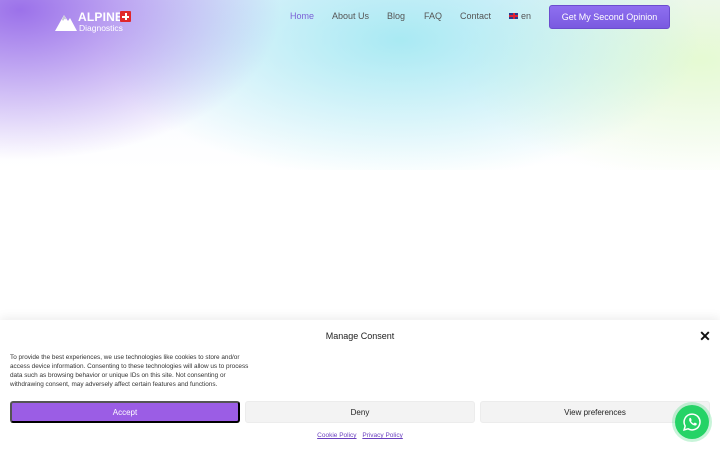  I want to click on logo-subtitle: Diagnostics, so click(101, 28).